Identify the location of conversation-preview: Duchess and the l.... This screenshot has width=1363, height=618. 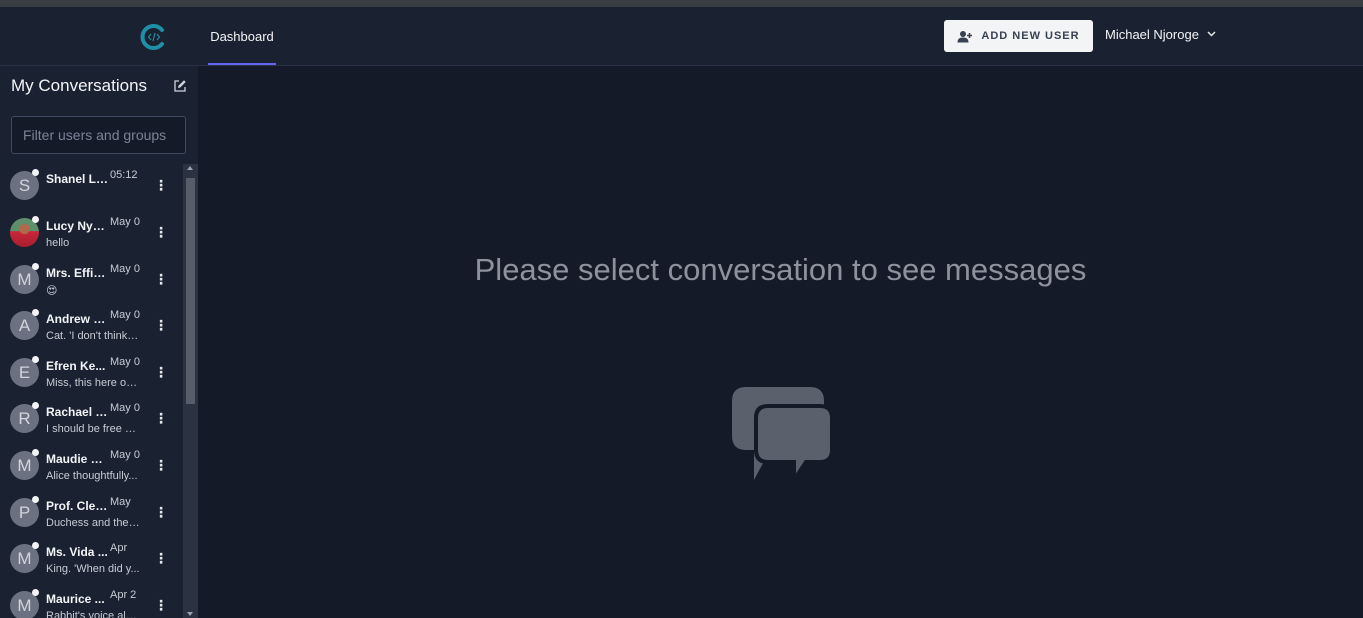
(93, 523).